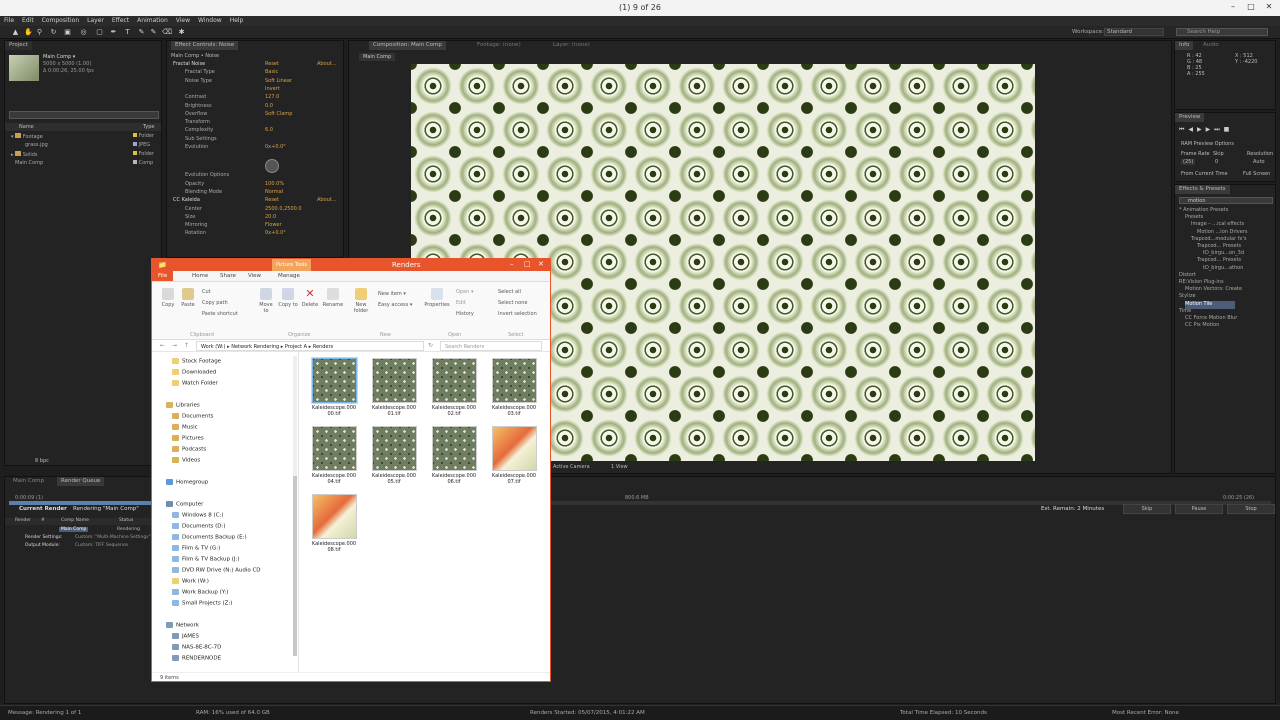  Describe the element at coordinates (26, 127) in the screenshot. I see `col-name-header: Name` at that location.